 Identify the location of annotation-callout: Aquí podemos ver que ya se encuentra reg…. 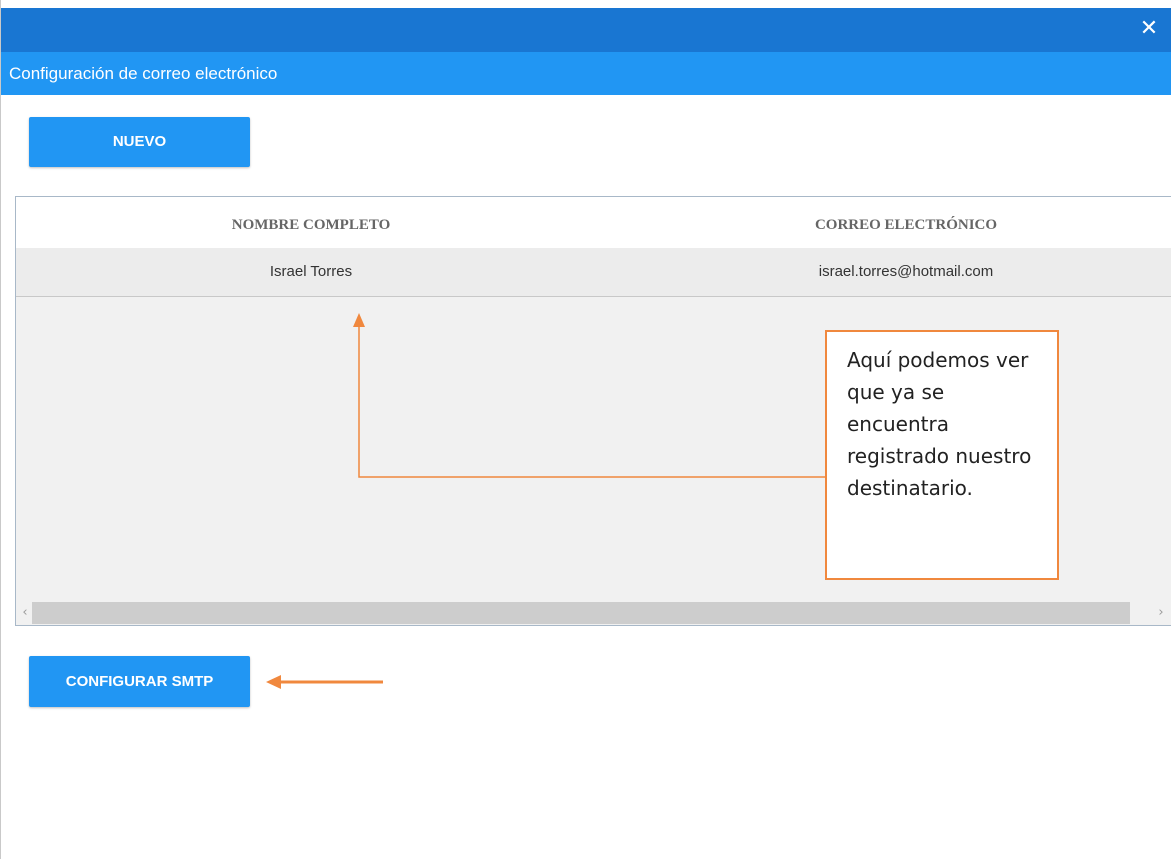
(942, 455).